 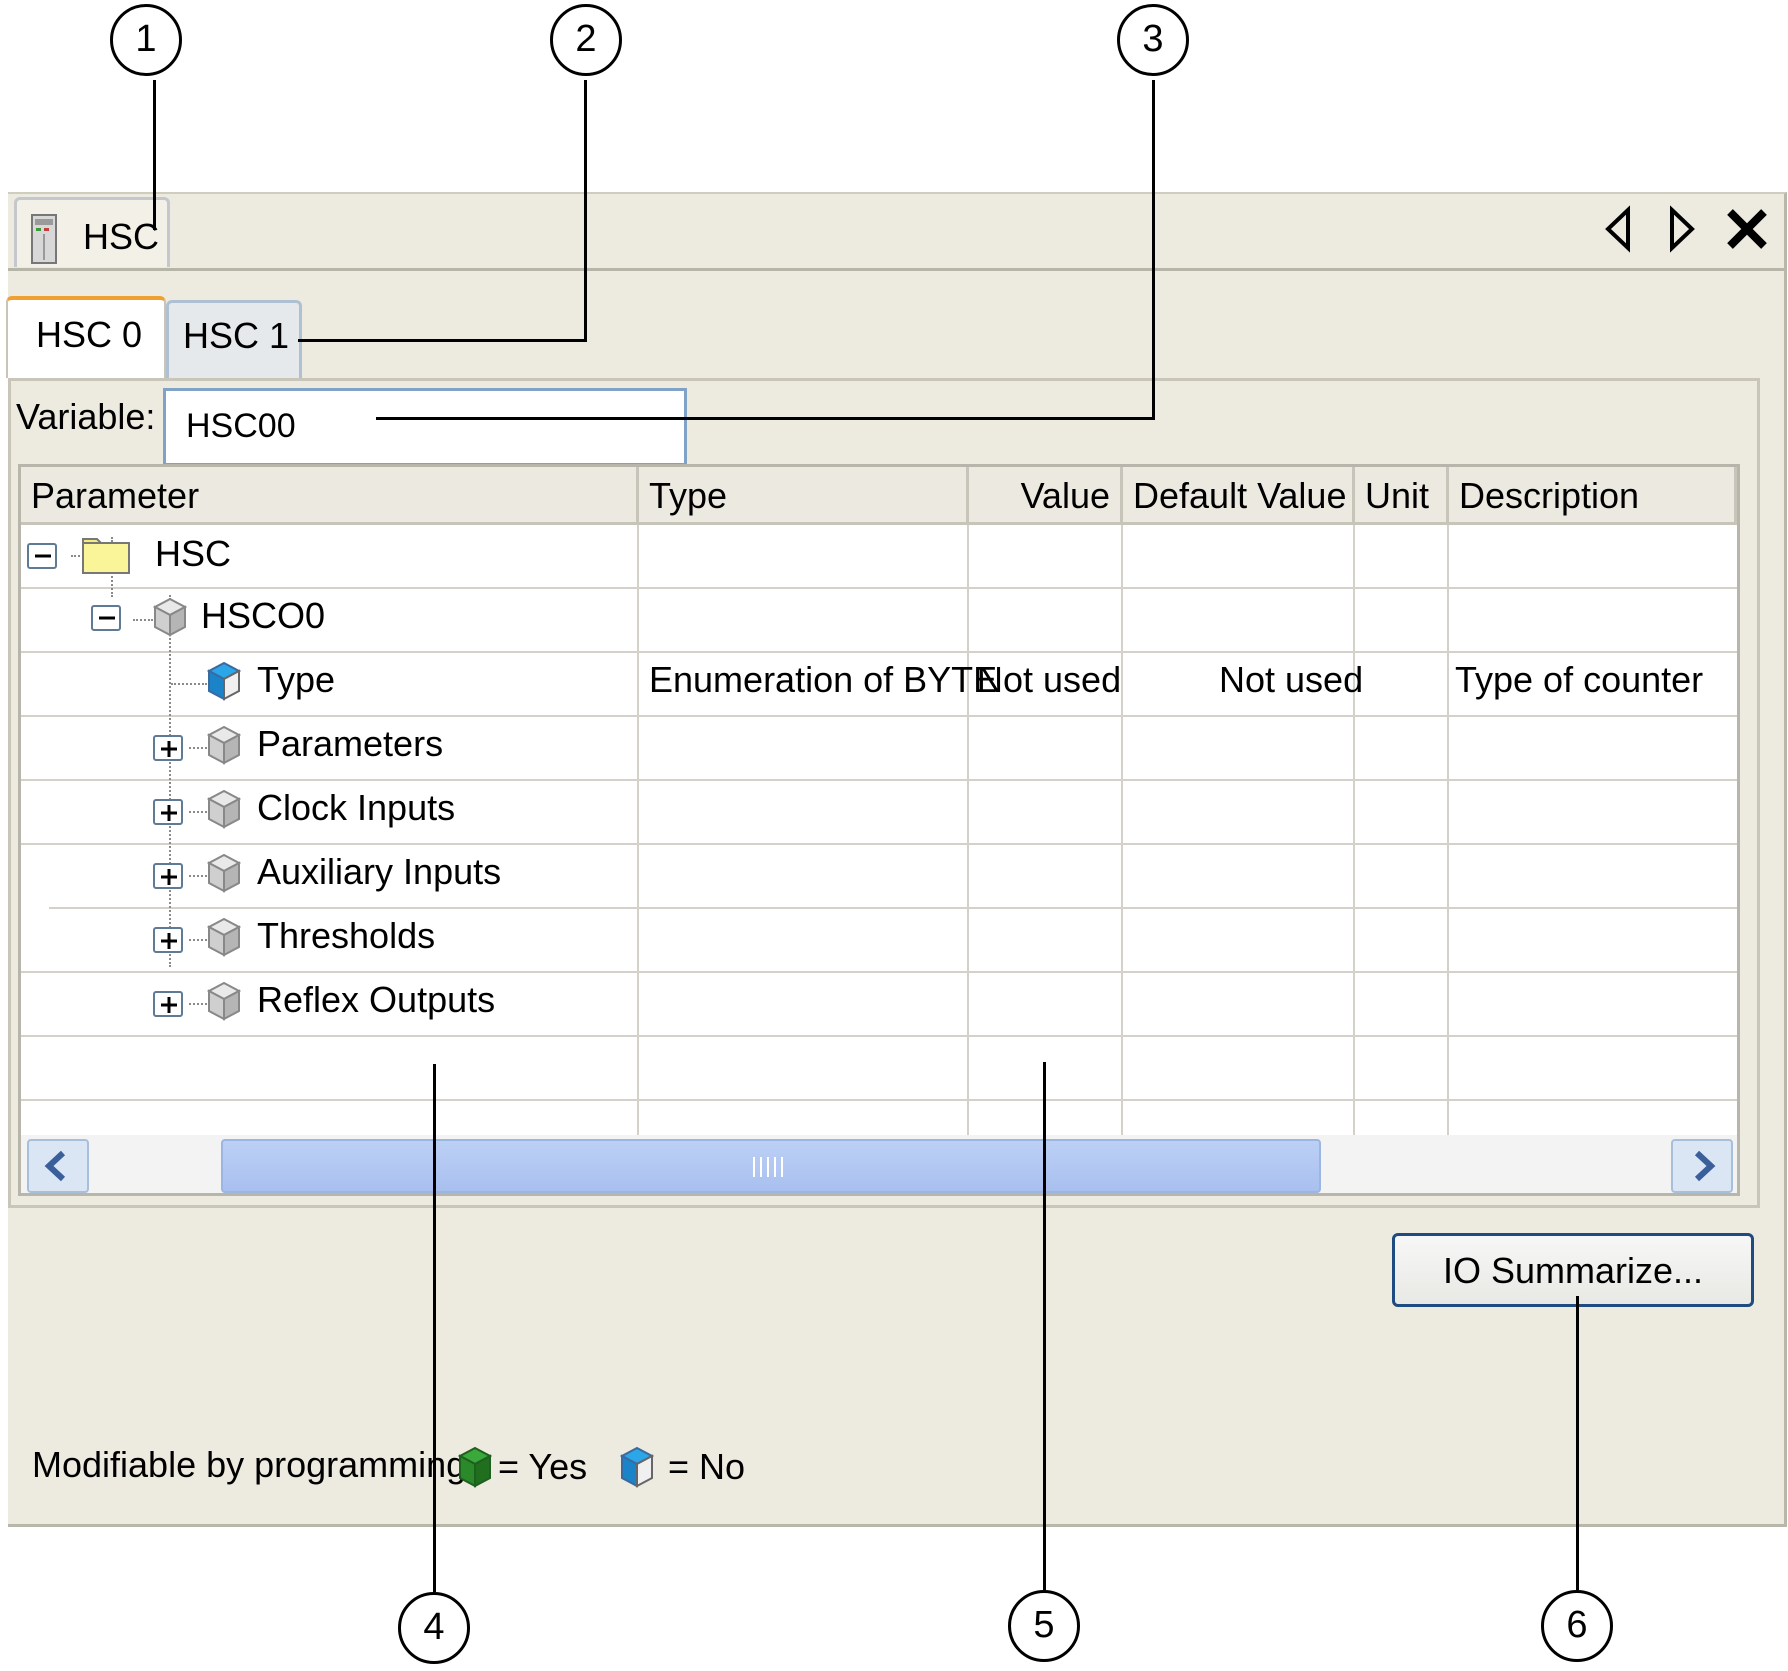 What do you see at coordinates (330, 496) in the screenshot?
I see `column-header-parameter: Parameter` at bounding box center [330, 496].